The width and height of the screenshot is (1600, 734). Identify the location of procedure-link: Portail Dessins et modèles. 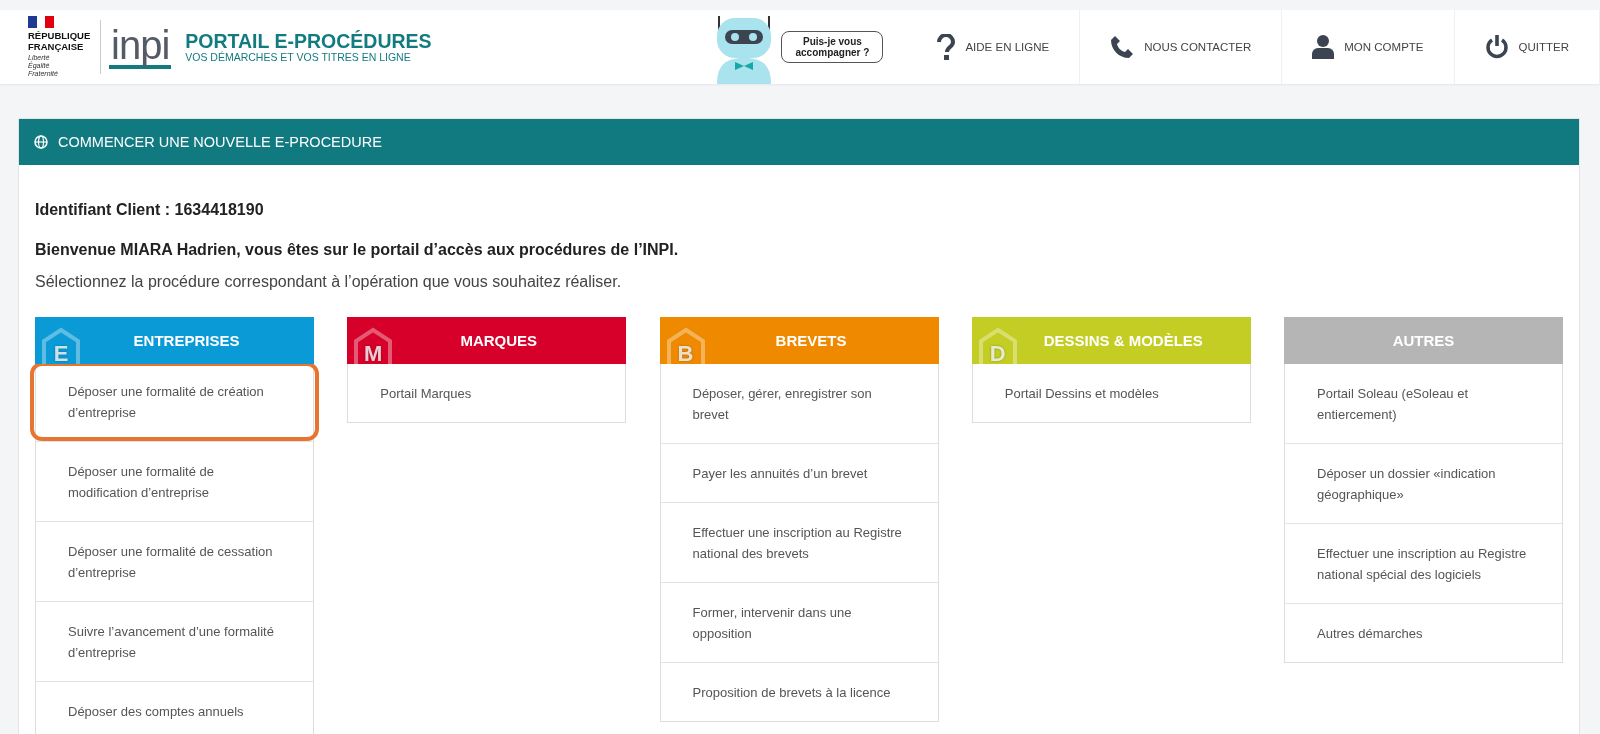
(1111, 393).